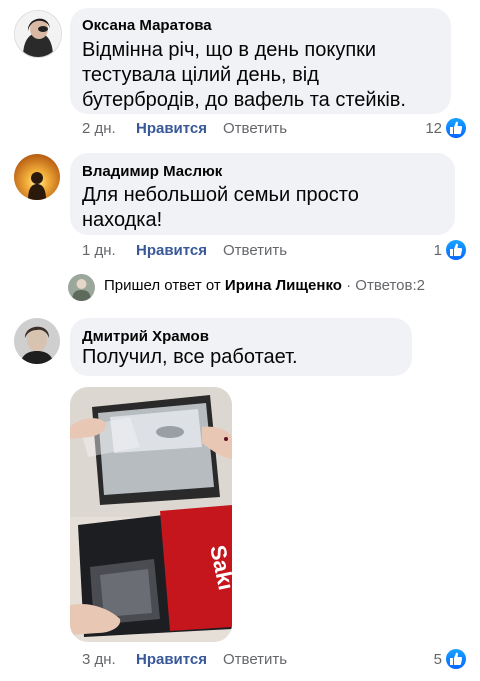  I want to click on comment-author: Оксана Маратова, so click(147, 25).